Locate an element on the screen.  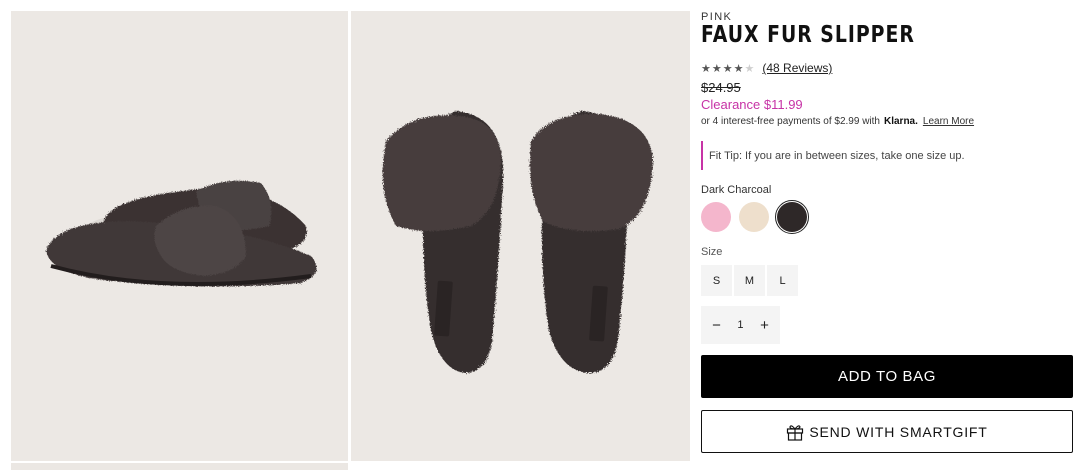
quantity-stepper: − 1 + is located at coordinates (740, 325).